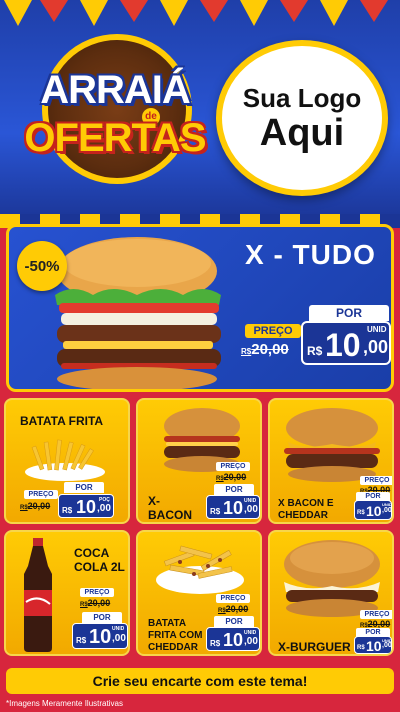 Image resolution: width=400 pixels, height=712 pixels. I want to click on featured-old-price: R$20,00, so click(265, 349).